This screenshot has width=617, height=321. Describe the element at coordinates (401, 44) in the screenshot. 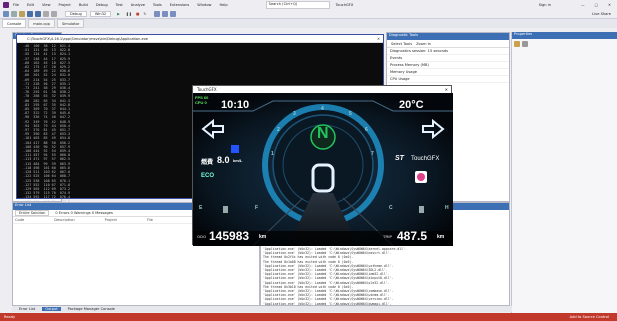

I see `diag-tool-button: Select Tools` at that location.